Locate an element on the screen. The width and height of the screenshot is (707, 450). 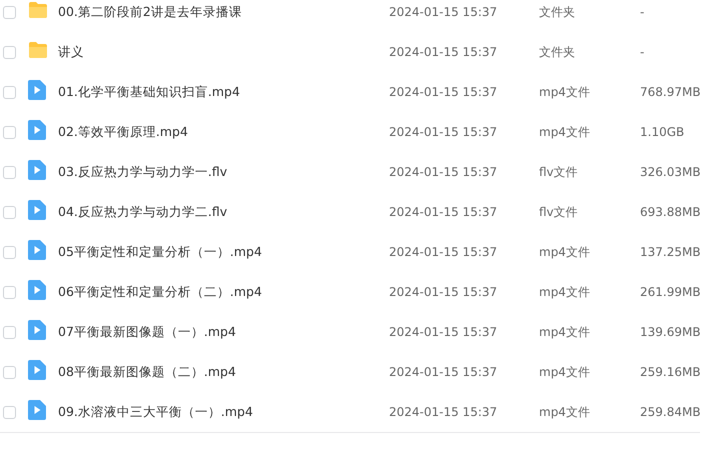
file-name: 08平衡最新图像题（二）.mp4 is located at coordinates (223, 372).